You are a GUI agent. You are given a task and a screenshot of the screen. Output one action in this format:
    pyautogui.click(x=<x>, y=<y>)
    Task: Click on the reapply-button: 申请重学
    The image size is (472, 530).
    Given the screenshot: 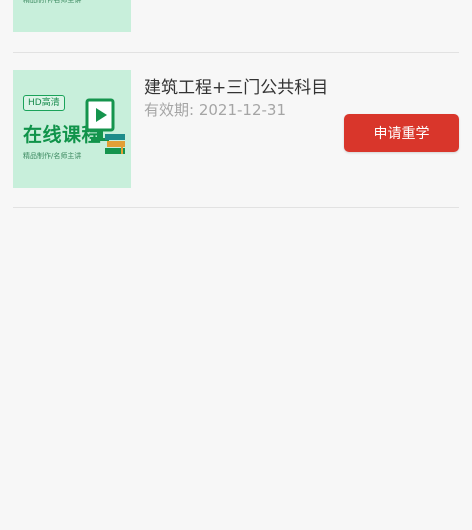 What is the action you would take?
    pyautogui.click(x=401, y=133)
    